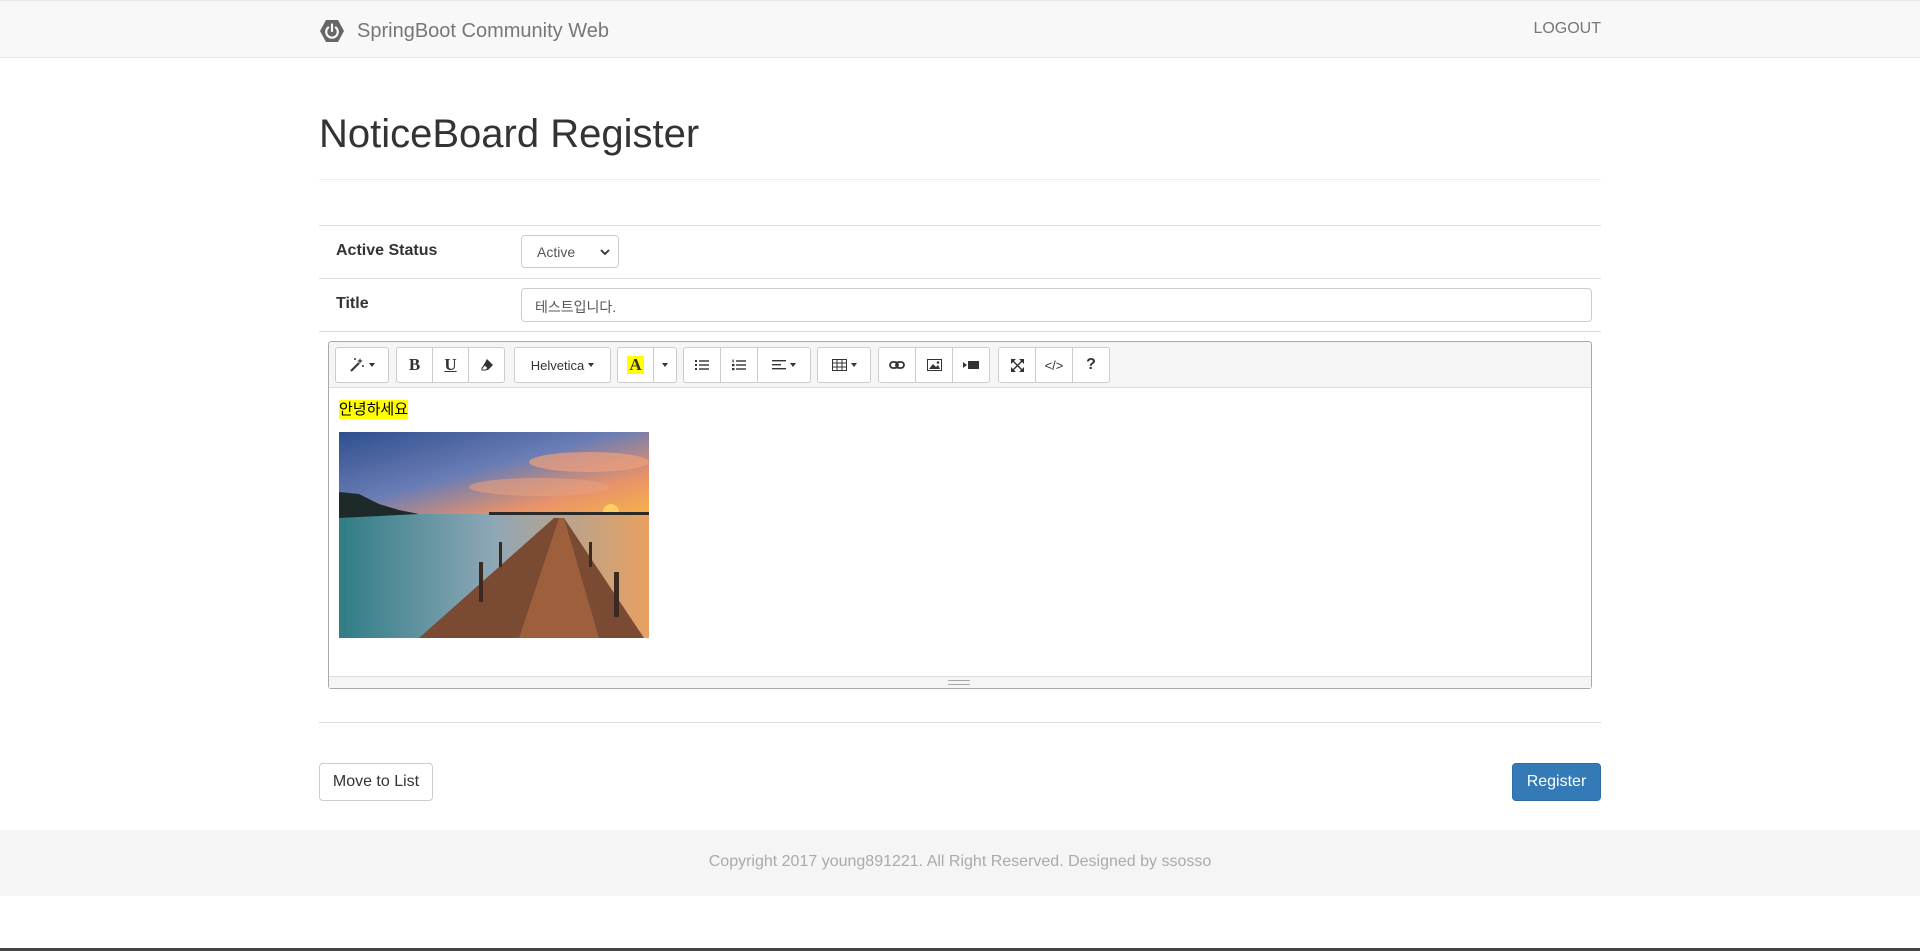  I want to click on color-group: A, so click(647, 365).